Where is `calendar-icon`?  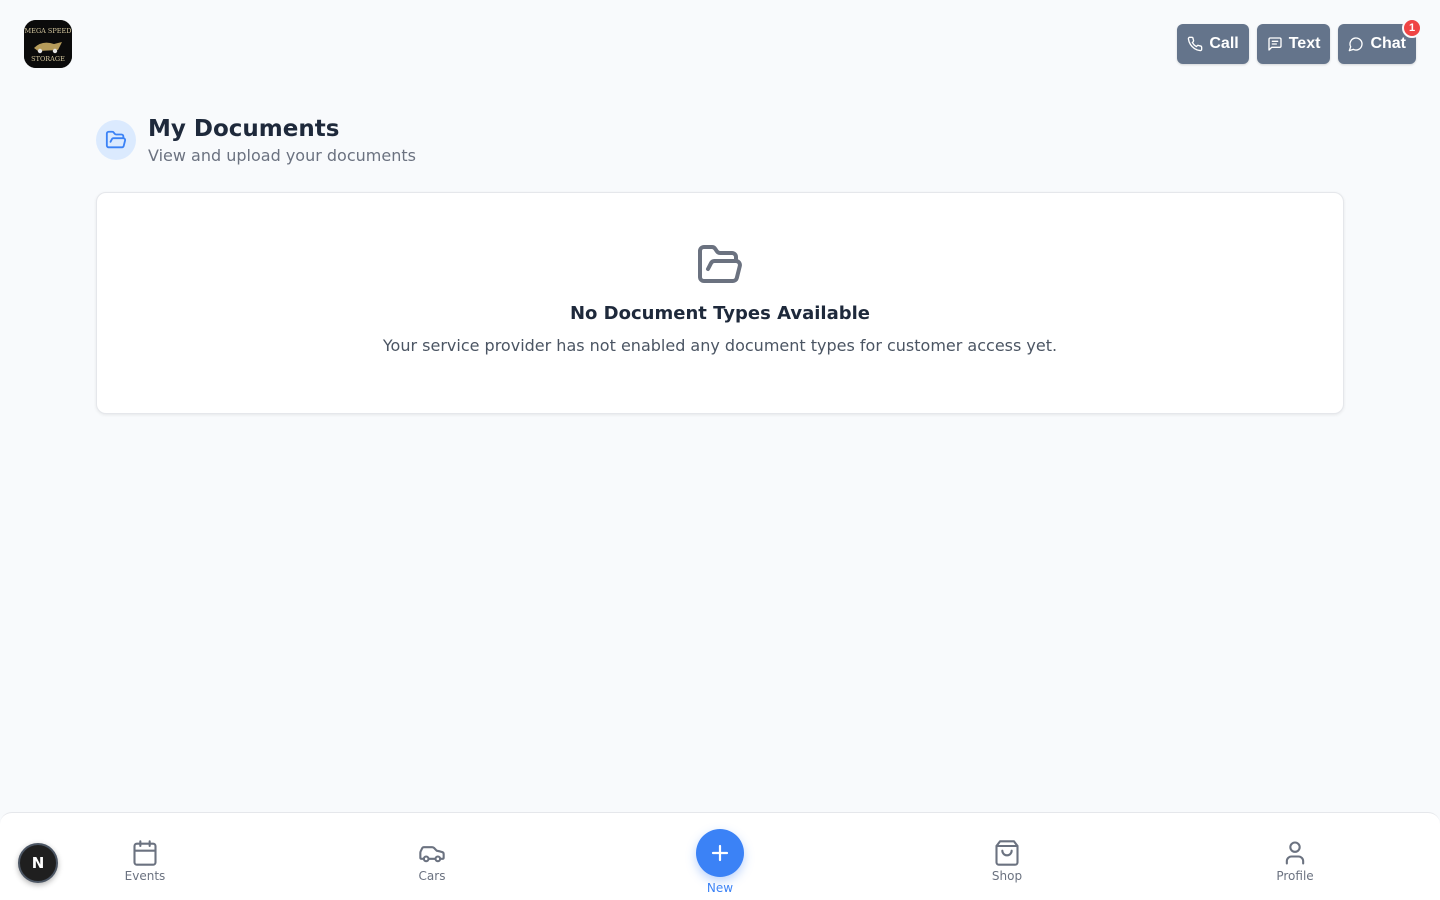
calendar-icon is located at coordinates (145, 853).